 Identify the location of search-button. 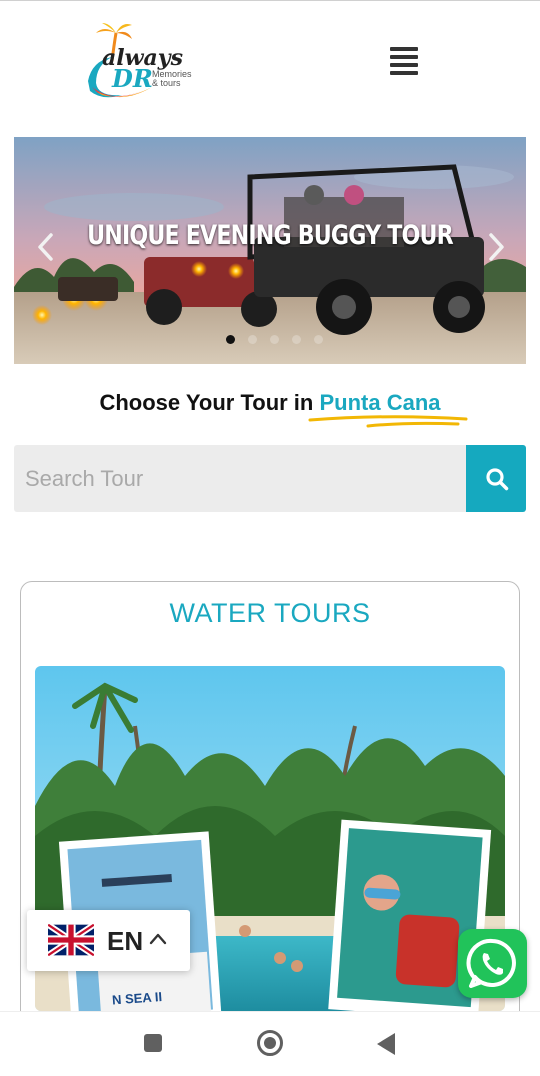
(496, 478).